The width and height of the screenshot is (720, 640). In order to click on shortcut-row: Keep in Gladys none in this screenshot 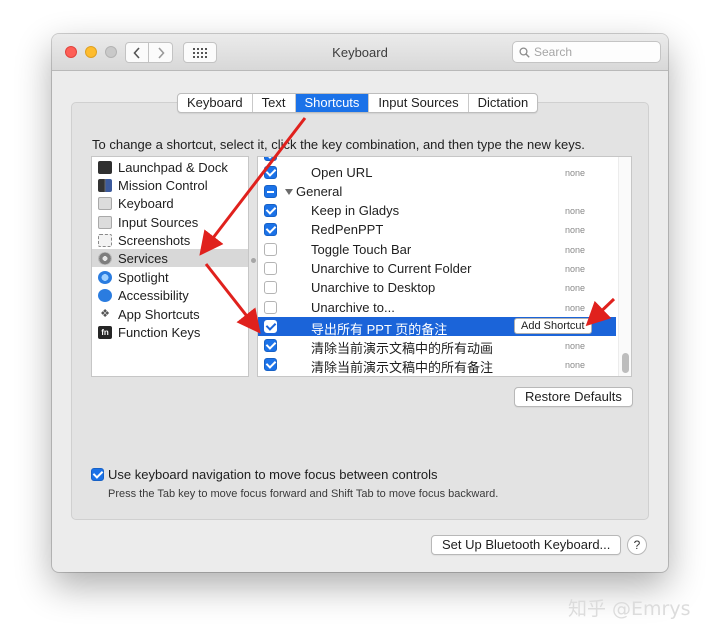, I will do `click(437, 210)`.